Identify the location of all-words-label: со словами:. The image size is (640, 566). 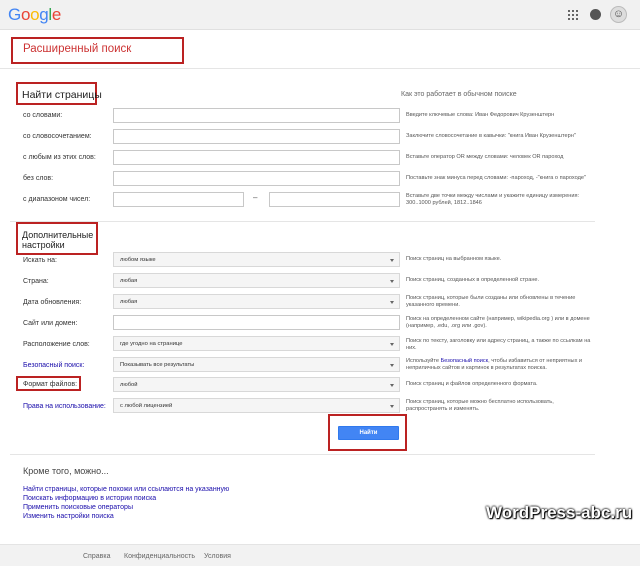
(43, 115).